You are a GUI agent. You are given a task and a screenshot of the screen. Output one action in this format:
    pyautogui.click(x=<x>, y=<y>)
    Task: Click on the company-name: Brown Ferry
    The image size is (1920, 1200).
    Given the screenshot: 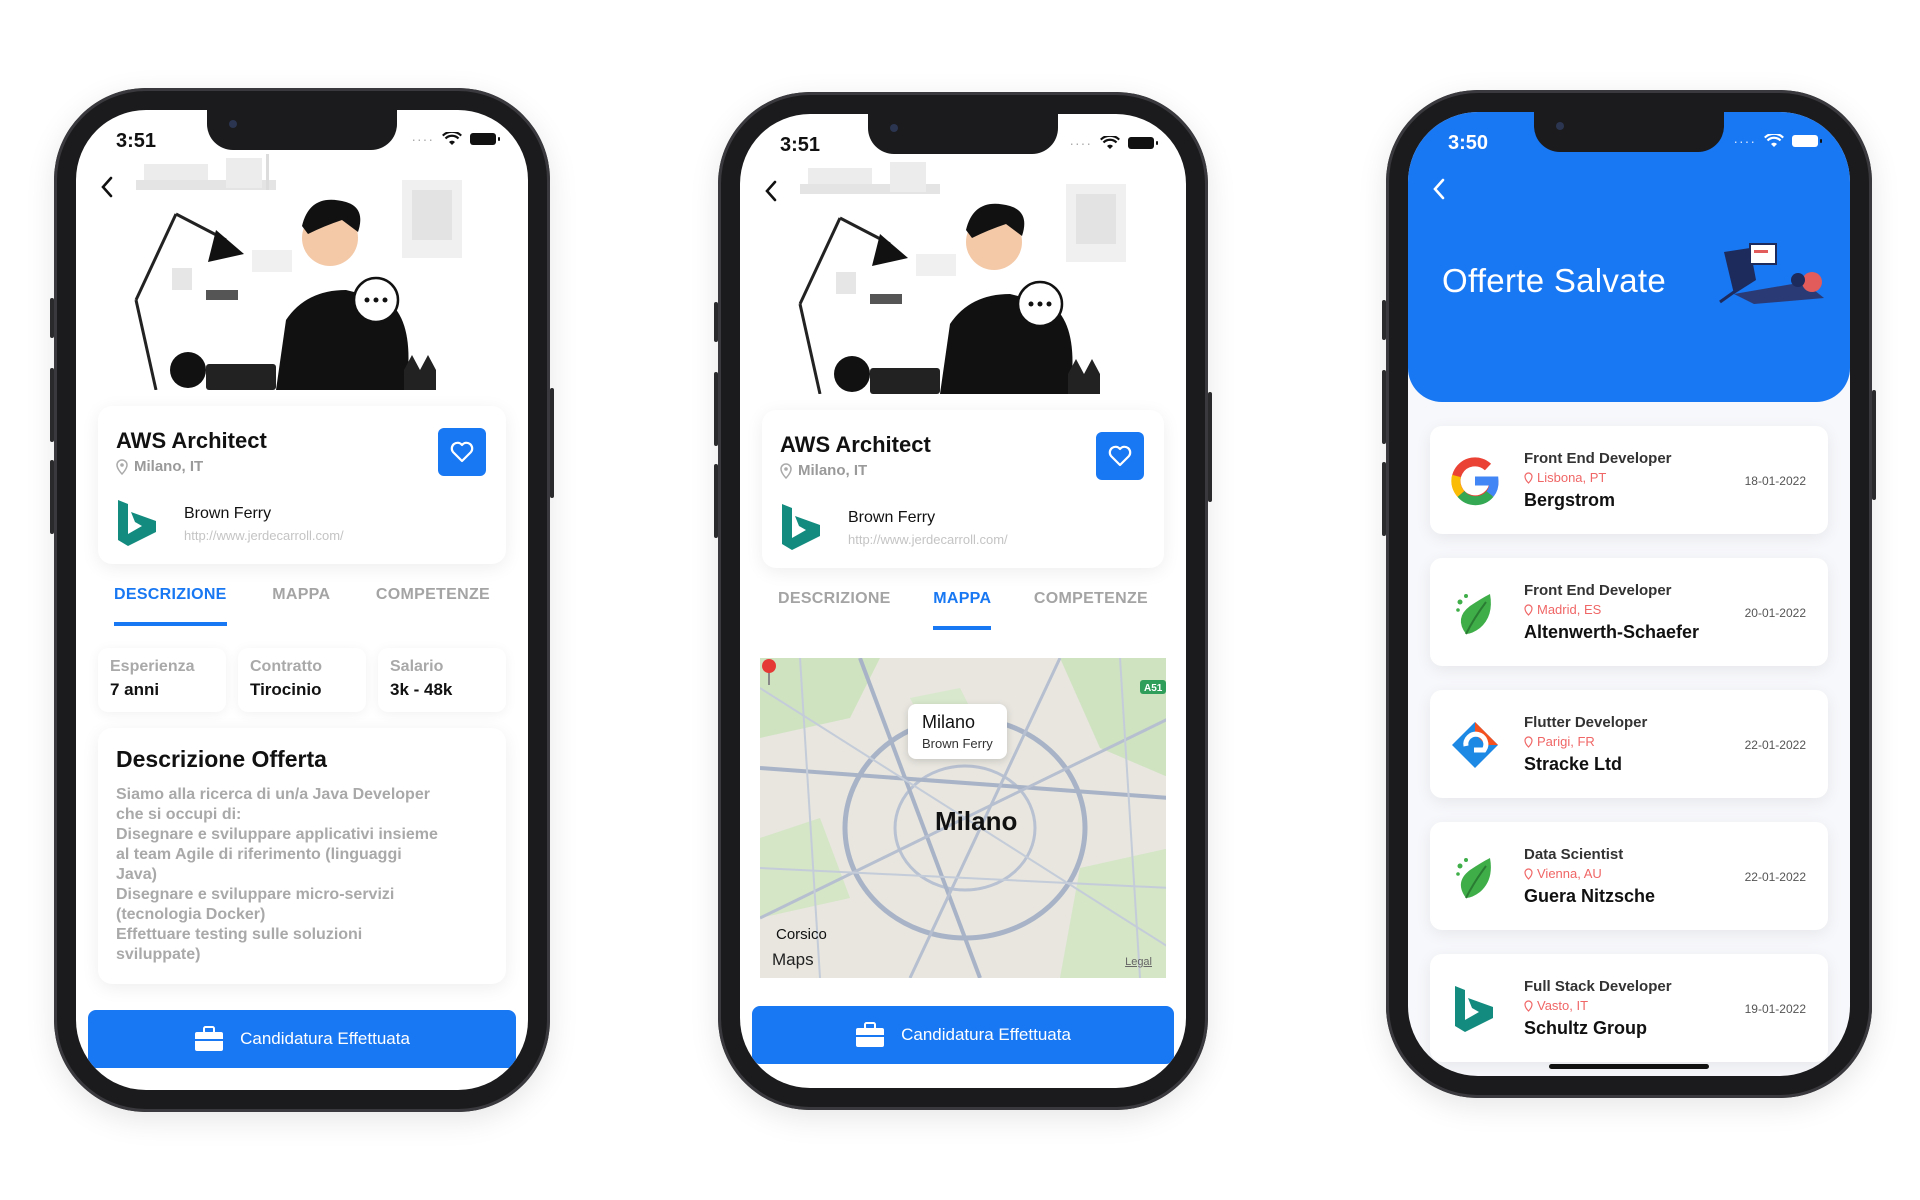 What is the action you would take?
    pyautogui.click(x=892, y=517)
    